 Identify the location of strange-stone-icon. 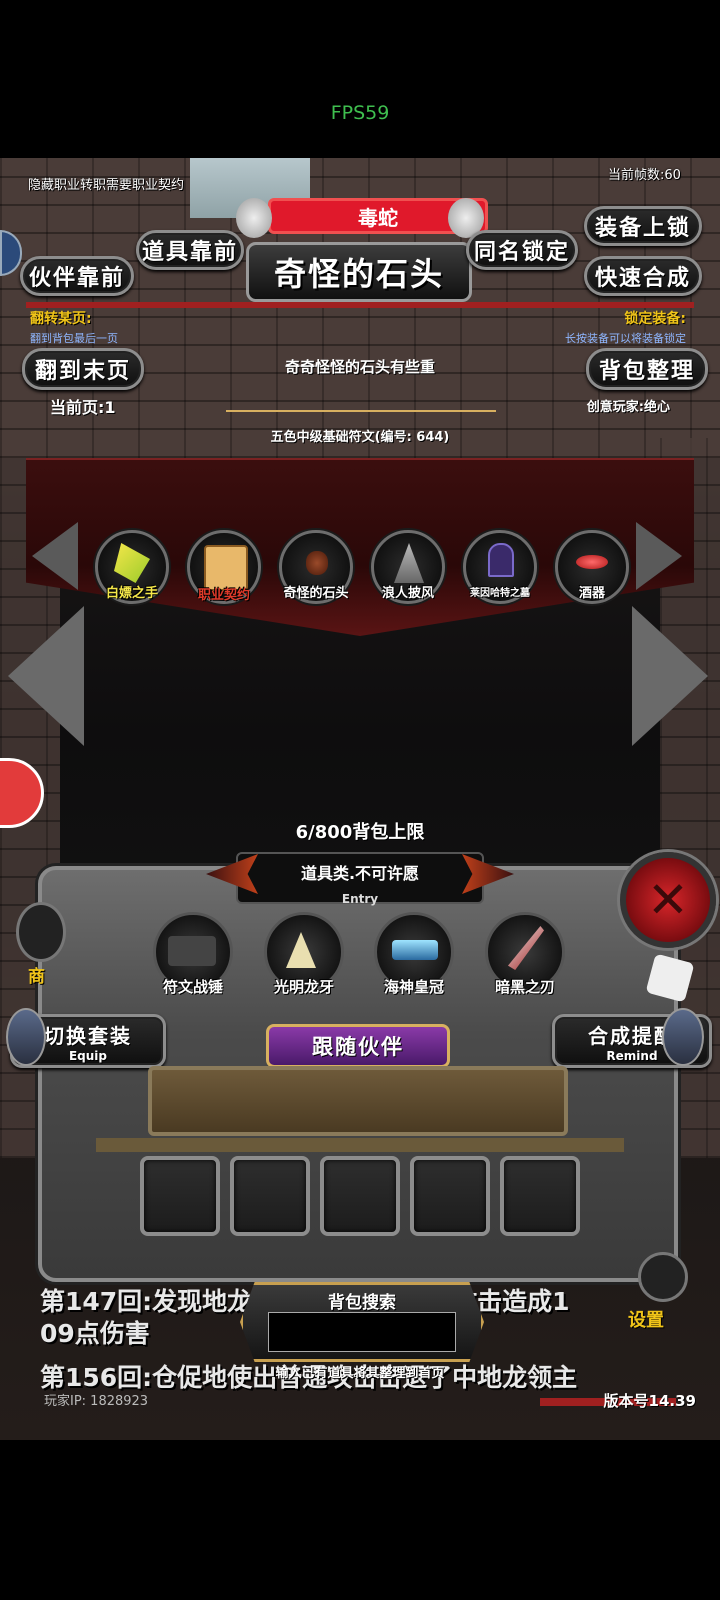
(317, 563).